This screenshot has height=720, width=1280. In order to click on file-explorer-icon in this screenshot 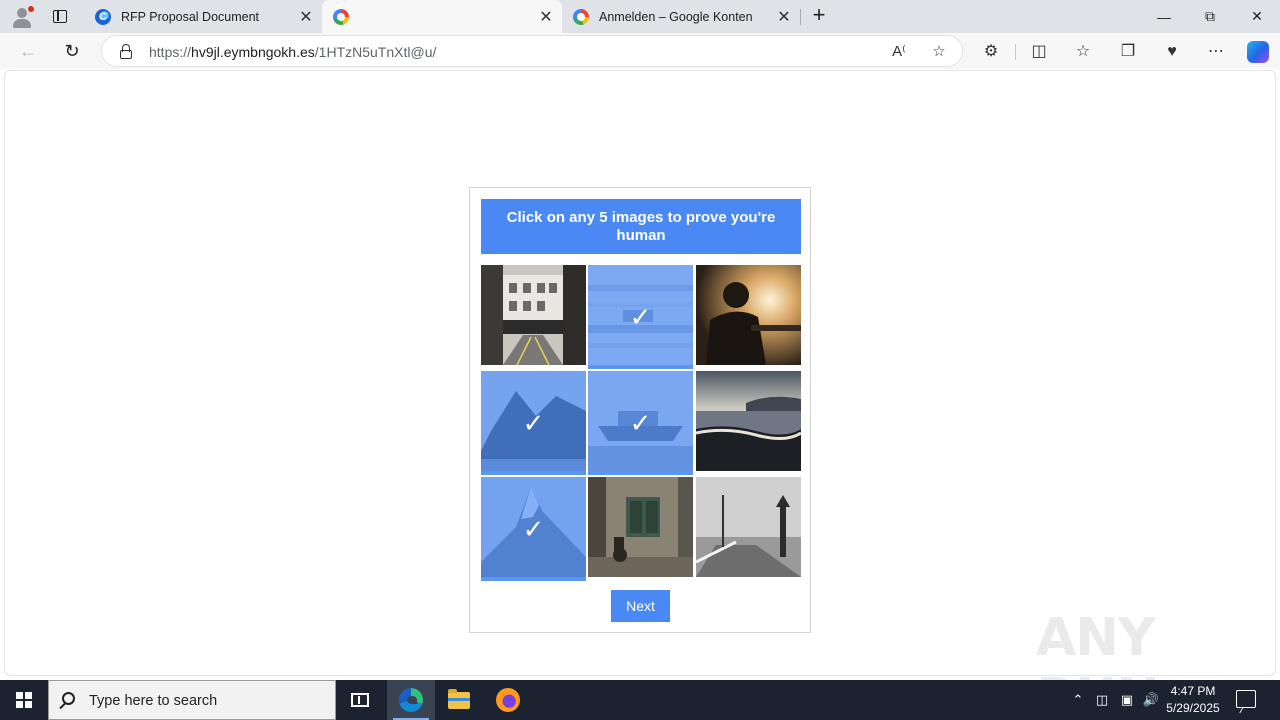, I will do `click(459, 700)`.